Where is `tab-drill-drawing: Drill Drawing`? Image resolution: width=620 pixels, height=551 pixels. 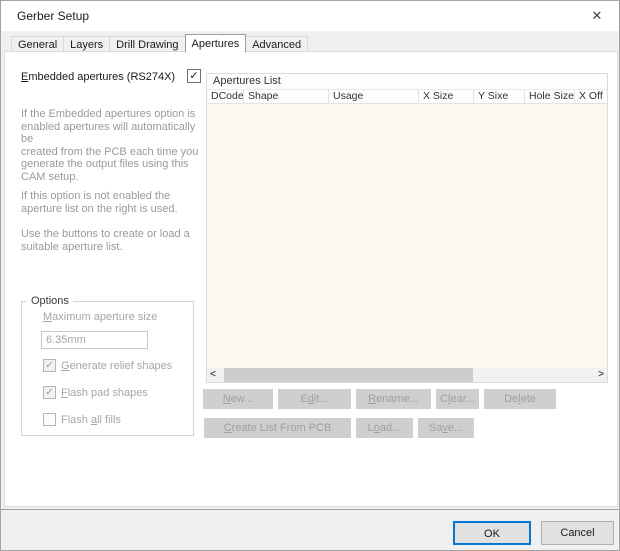 tab-drill-drawing: Drill Drawing is located at coordinates (147, 44).